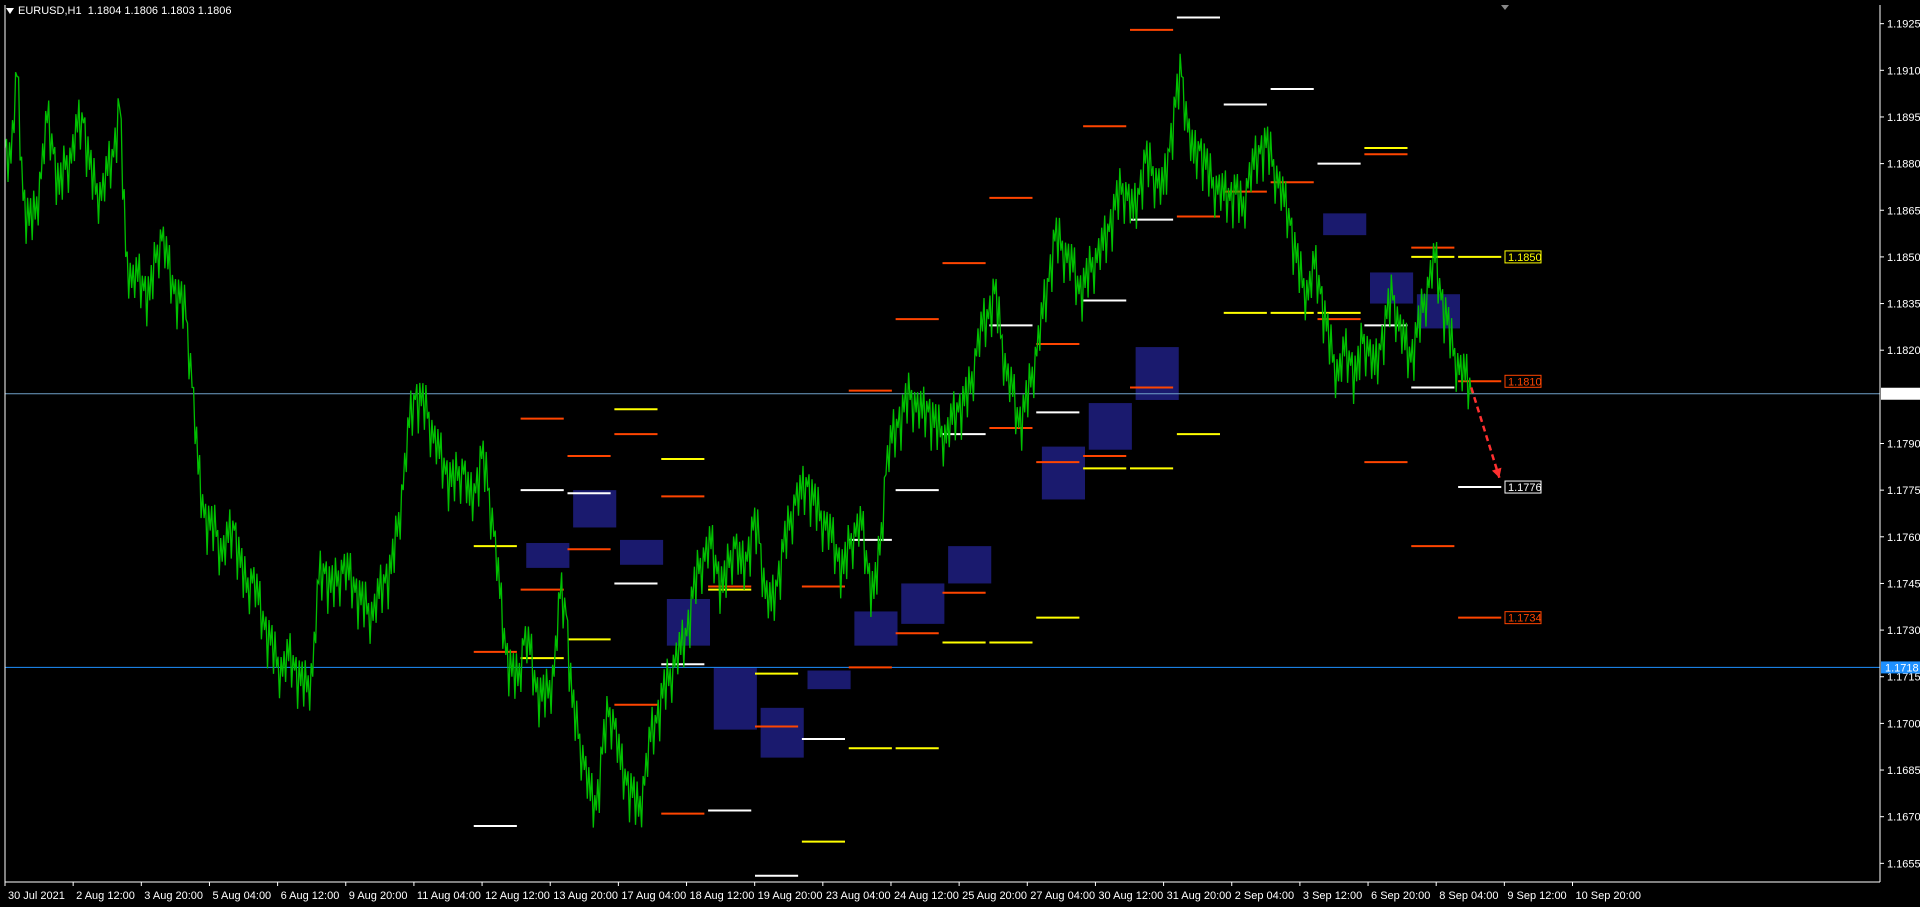 Image resolution: width=1920 pixels, height=907 pixels. I want to click on price-tag-label: 1.1850, so click(1525, 258).